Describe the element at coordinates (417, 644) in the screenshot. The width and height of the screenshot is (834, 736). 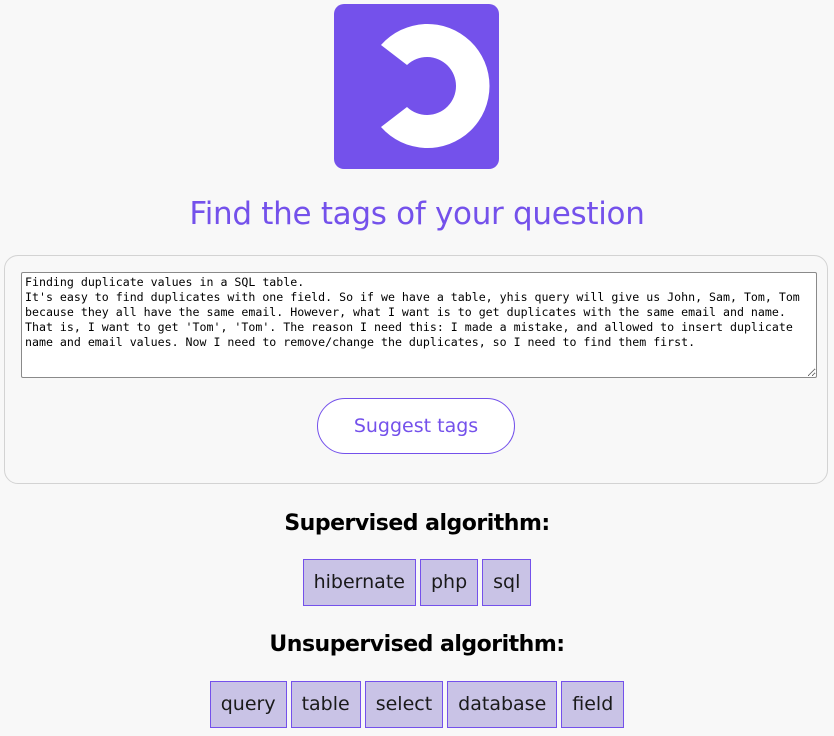
I see `unsupervised-heading: Unsupervised algorithm:` at that location.